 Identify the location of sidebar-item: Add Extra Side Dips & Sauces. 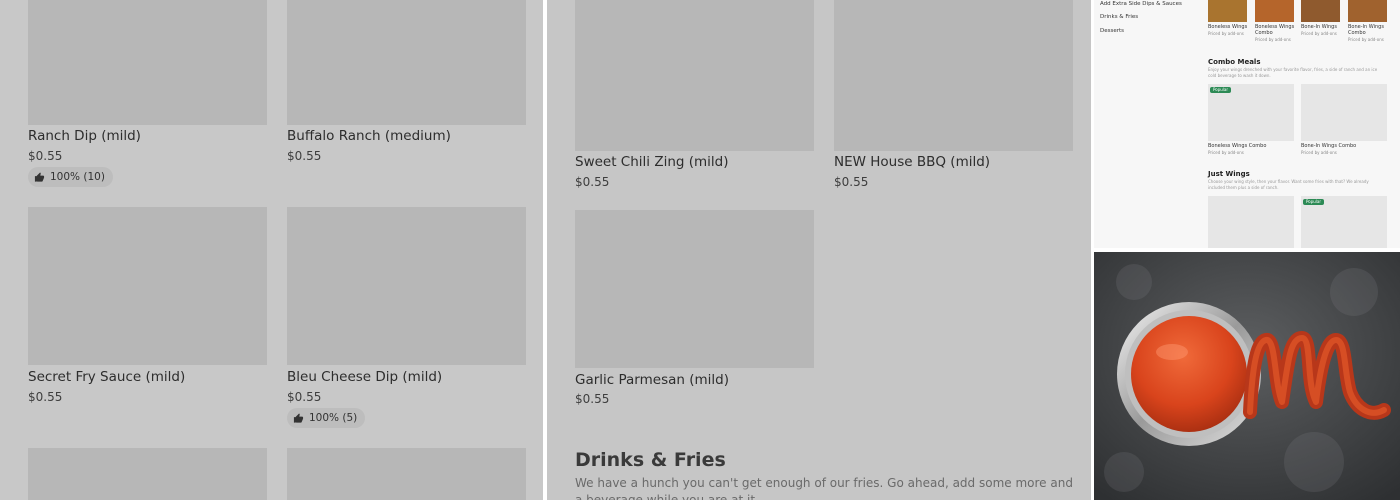
(1141, 4).